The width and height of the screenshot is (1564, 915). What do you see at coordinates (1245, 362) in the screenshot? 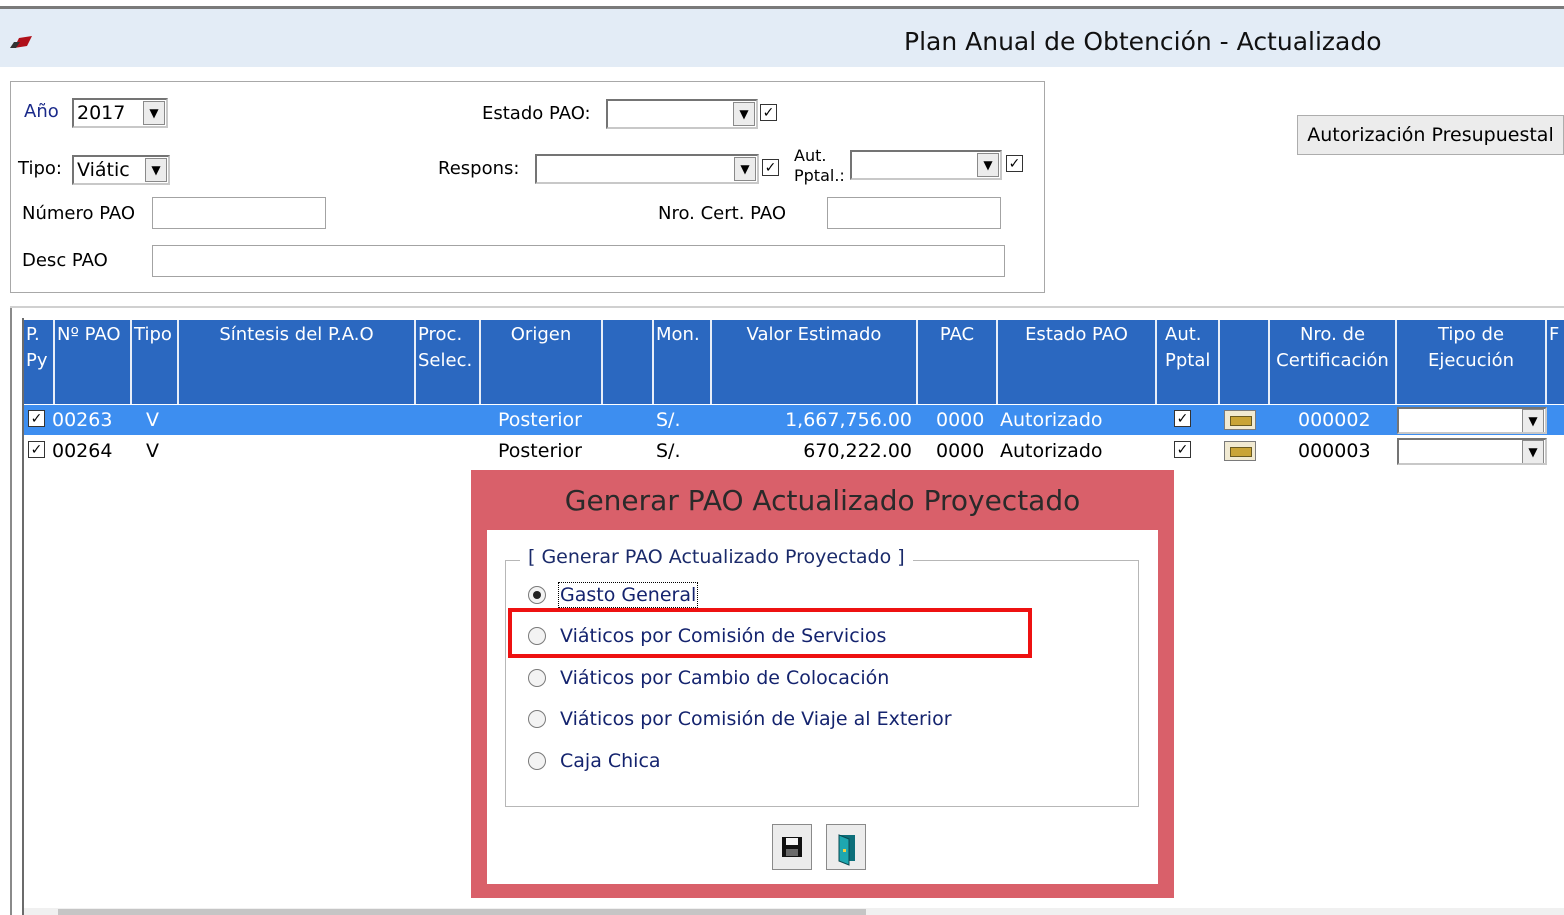
I see `col-header-action` at bounding box center [1245, 362].